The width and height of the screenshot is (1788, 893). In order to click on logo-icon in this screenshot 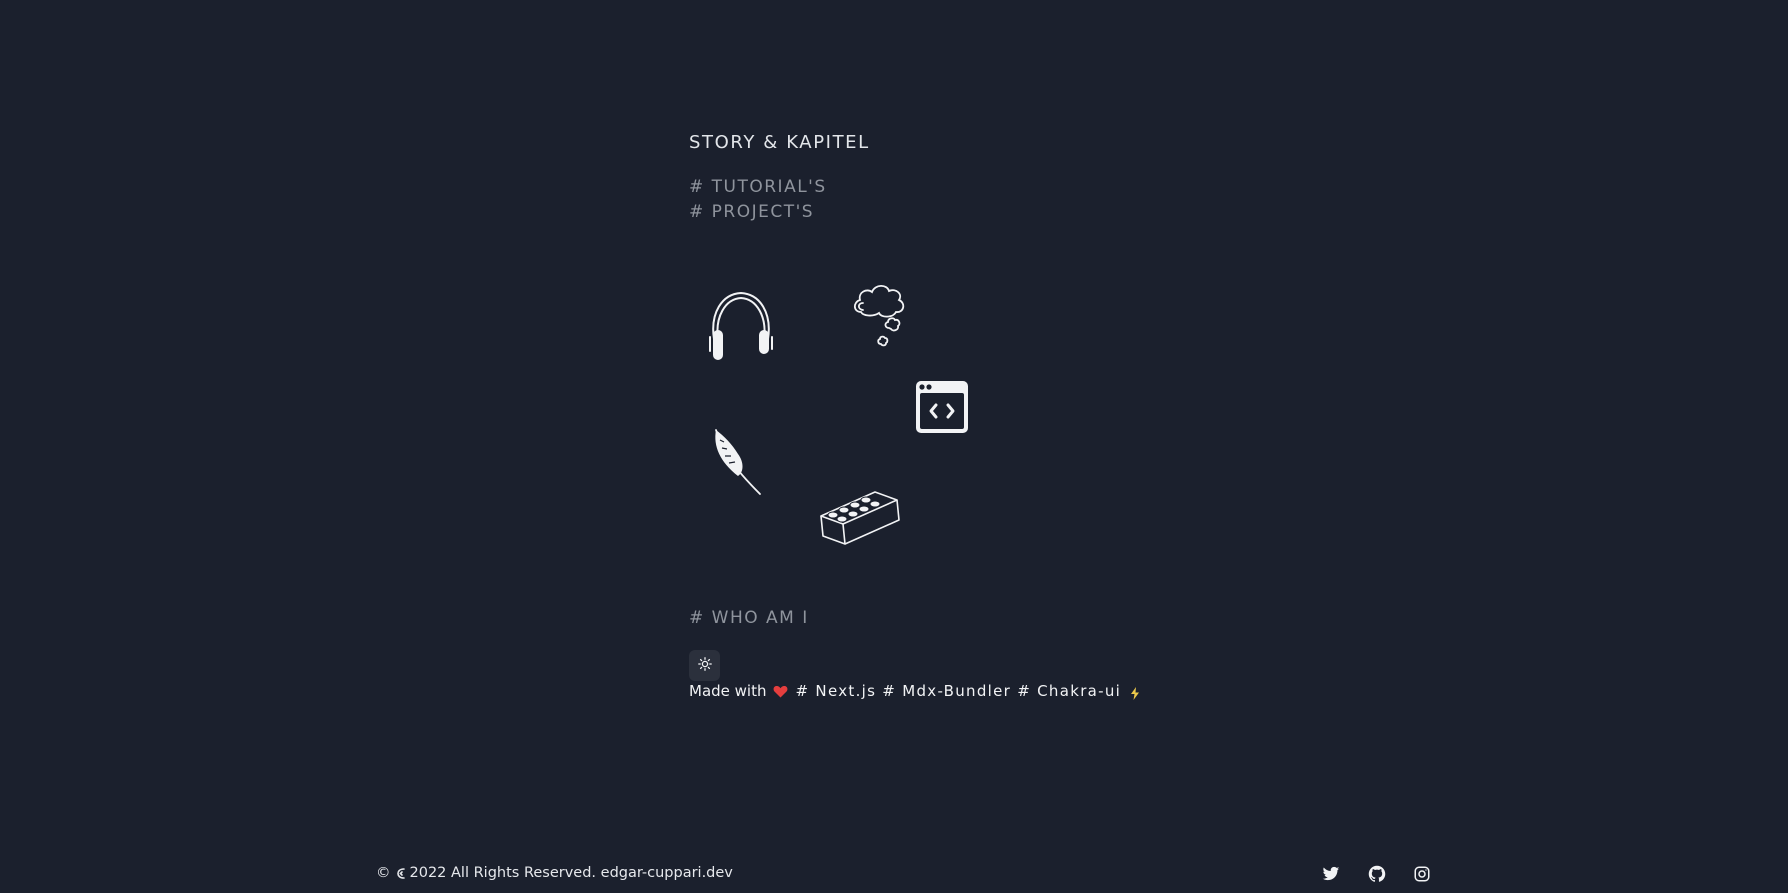, I will do `click(401, 873)`.